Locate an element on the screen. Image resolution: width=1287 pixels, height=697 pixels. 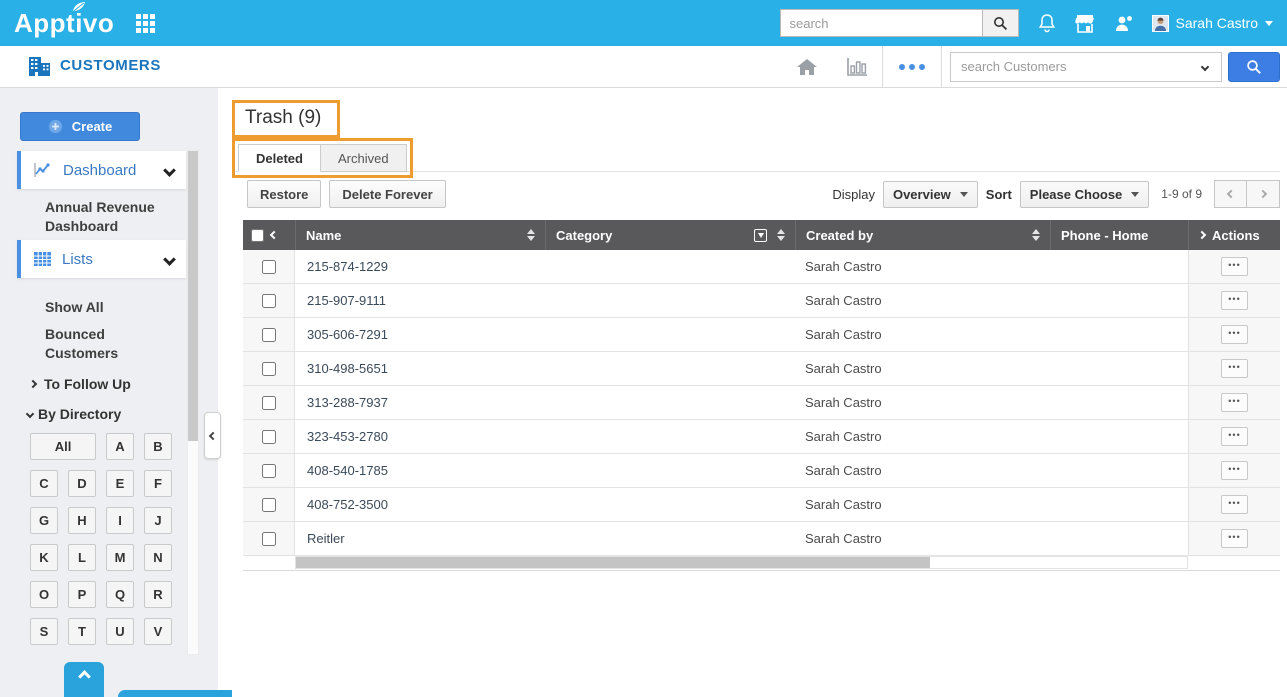
global-search-button is located at coordinates (1000, 23).